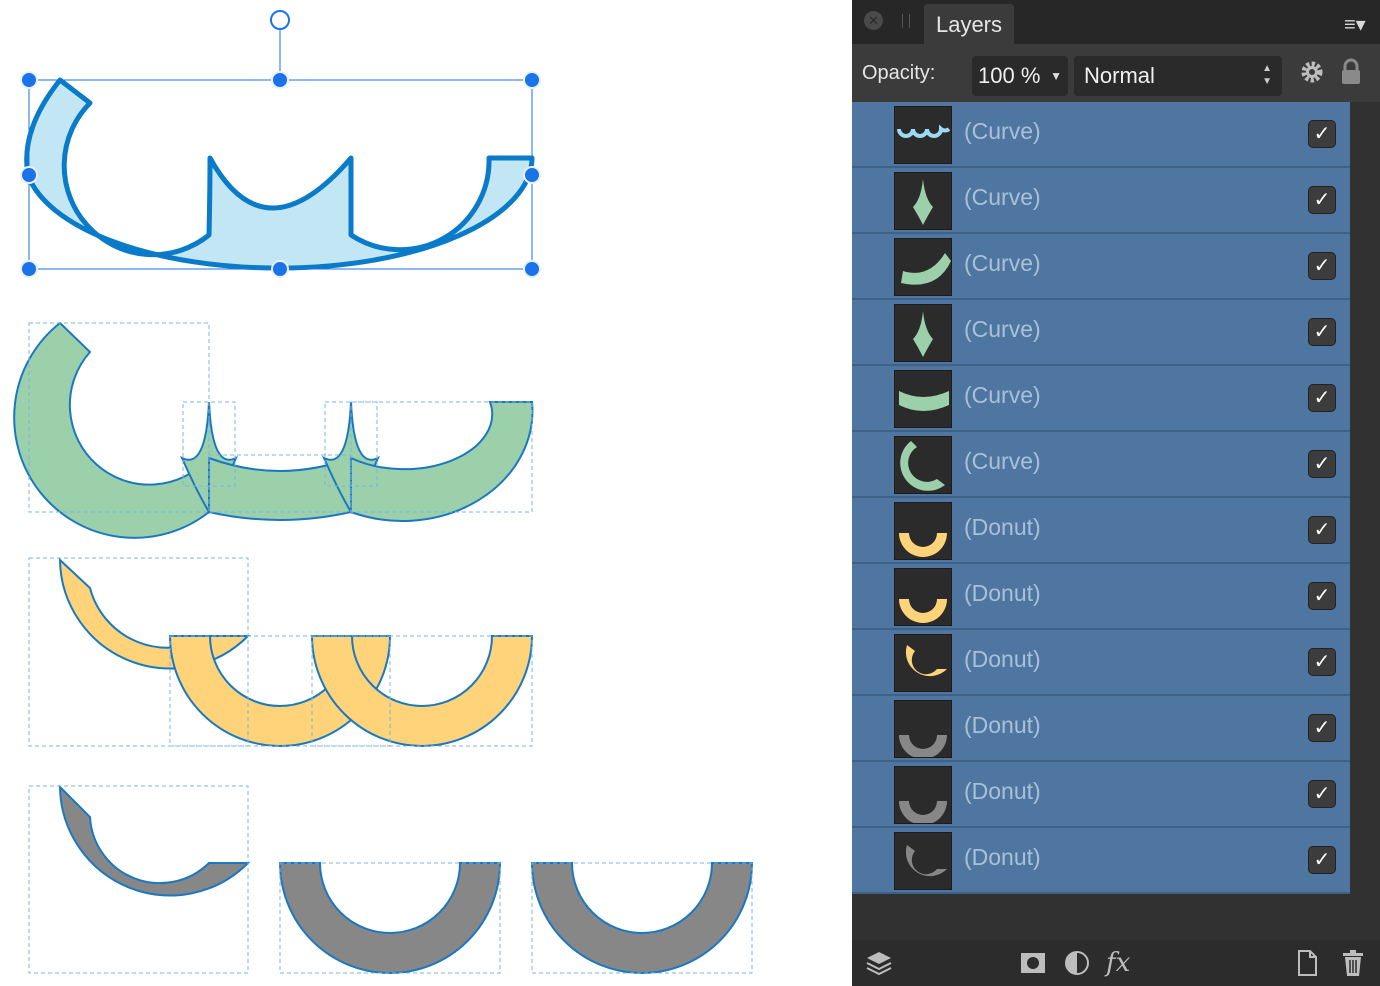  I want to click on rotate-handle, so click(280, 20).